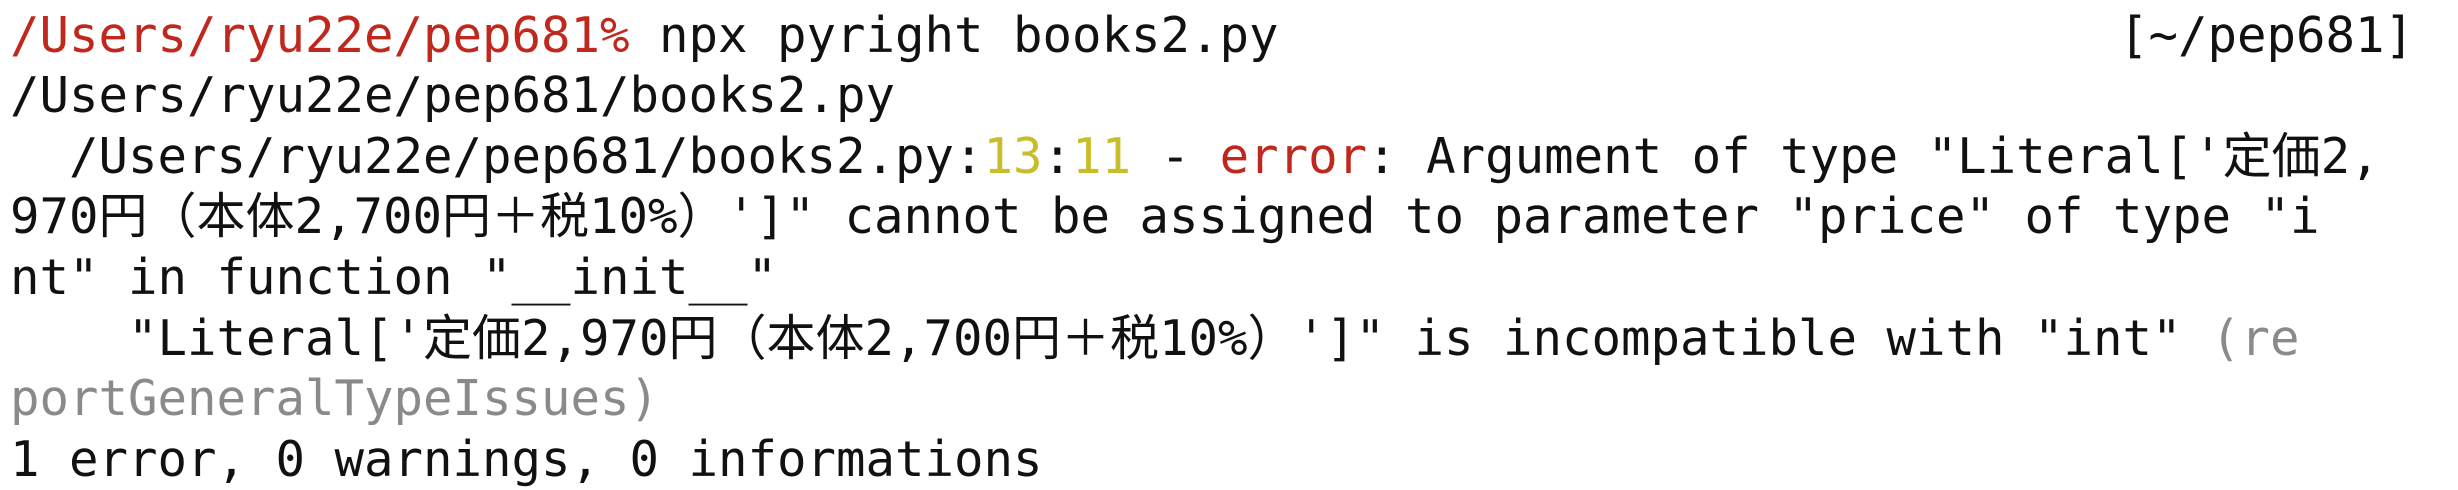 The image size is (2458, 490). What do you see at coordinates (39, 156) in the screenshot?
I see `diagnostic-indent` at bounding box center [39, 156].